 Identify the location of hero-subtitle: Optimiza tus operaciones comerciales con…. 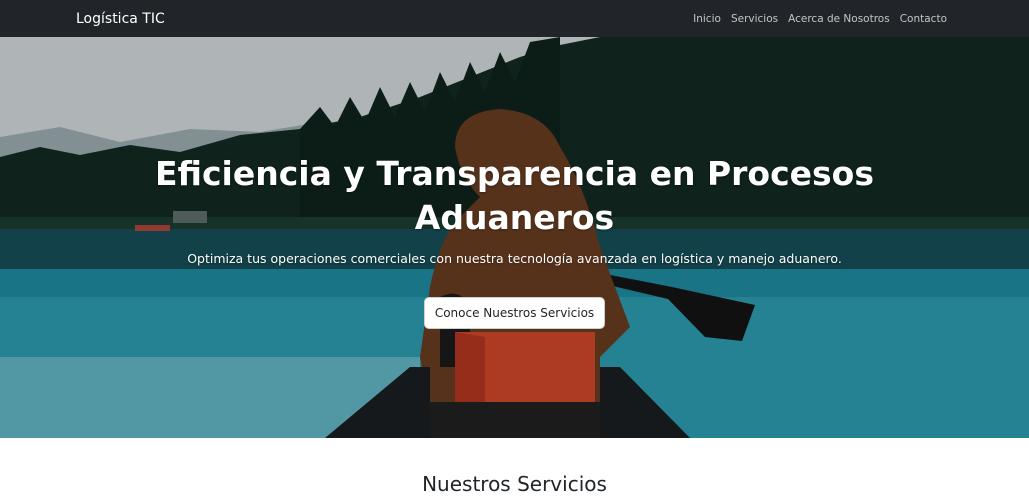
(514, 258).